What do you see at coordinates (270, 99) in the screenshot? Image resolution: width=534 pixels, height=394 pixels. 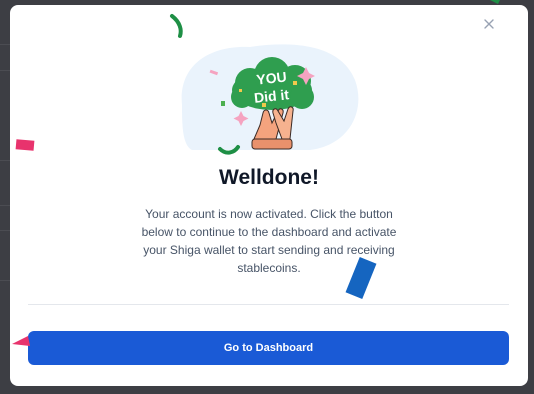 I see `high-five-illustration: YOU Did it` at bounding box center [270, 99].